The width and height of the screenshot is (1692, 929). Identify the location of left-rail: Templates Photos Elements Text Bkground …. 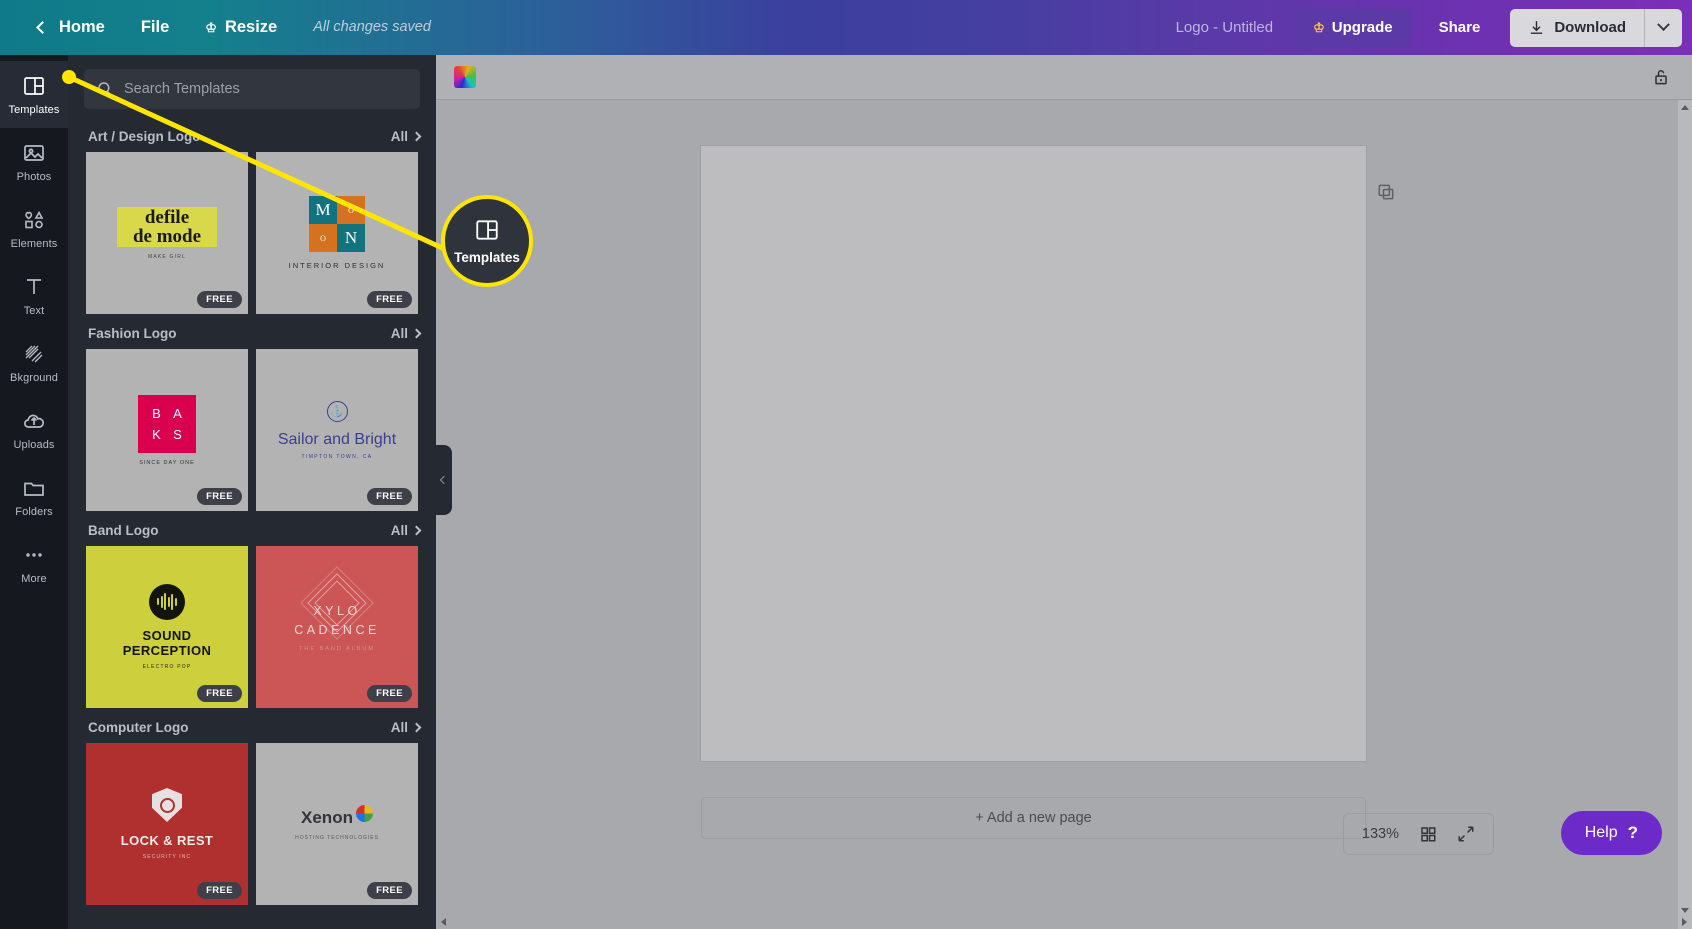
(34, 492).